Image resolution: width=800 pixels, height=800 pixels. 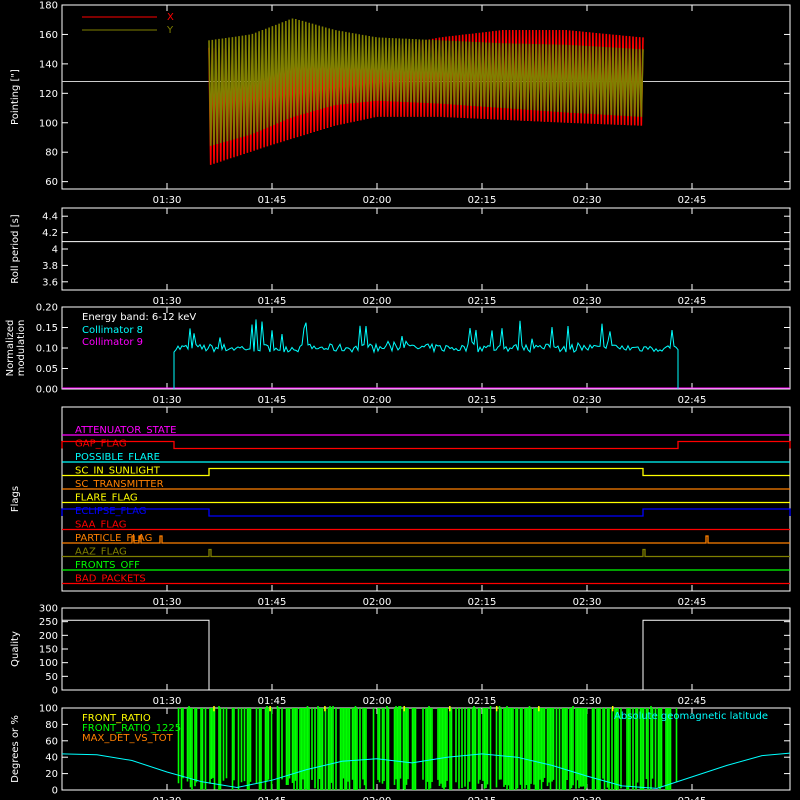 I want to click on flag-label: BAD_PACKETS, so click(x=110, y=579).